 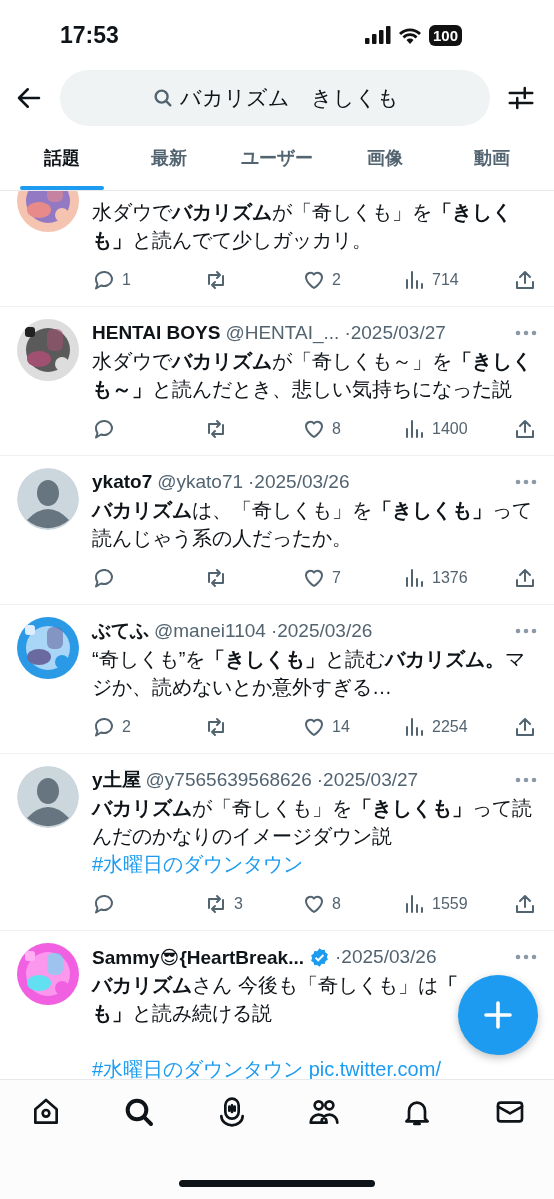 What do you see at coordinates (445, 280) in the screenshot?
I see `view-count: 714` at bounding box center [445, 280].